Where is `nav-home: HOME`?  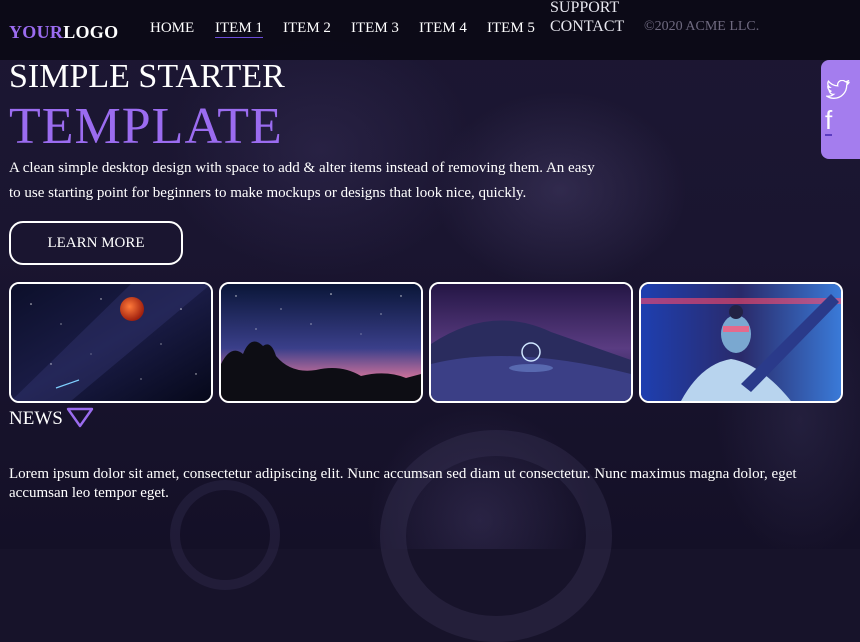
nav-home: HOME is located at coordinates (172, 28).